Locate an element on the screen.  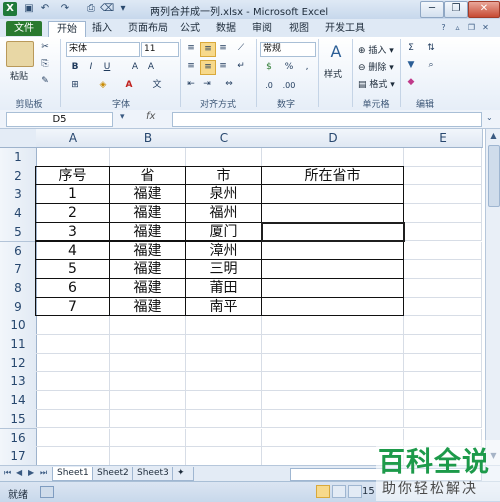
close-icon: ✕ is located at coordinates (484, 9).